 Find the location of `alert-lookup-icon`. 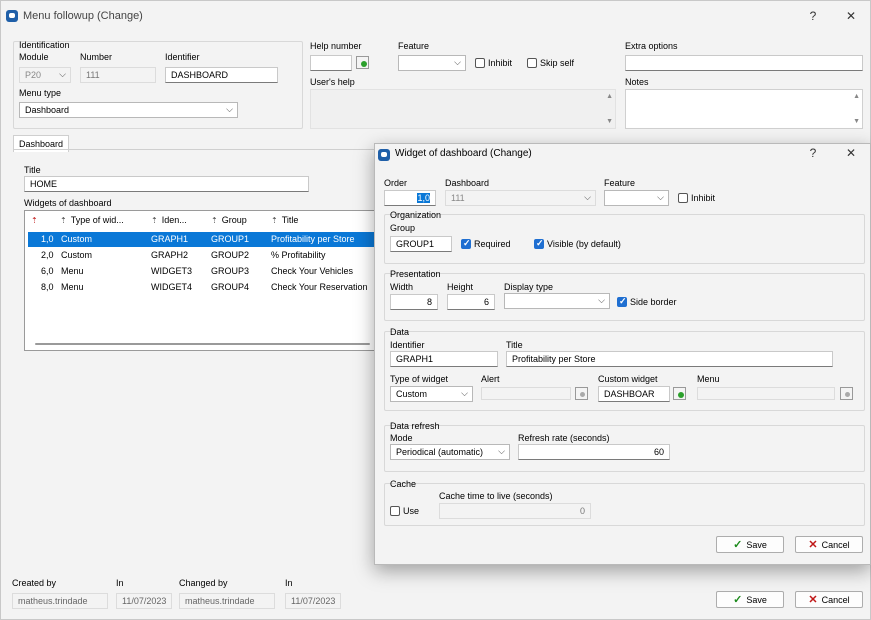

alert-lookup-icon is located at coordinates (581, 393).